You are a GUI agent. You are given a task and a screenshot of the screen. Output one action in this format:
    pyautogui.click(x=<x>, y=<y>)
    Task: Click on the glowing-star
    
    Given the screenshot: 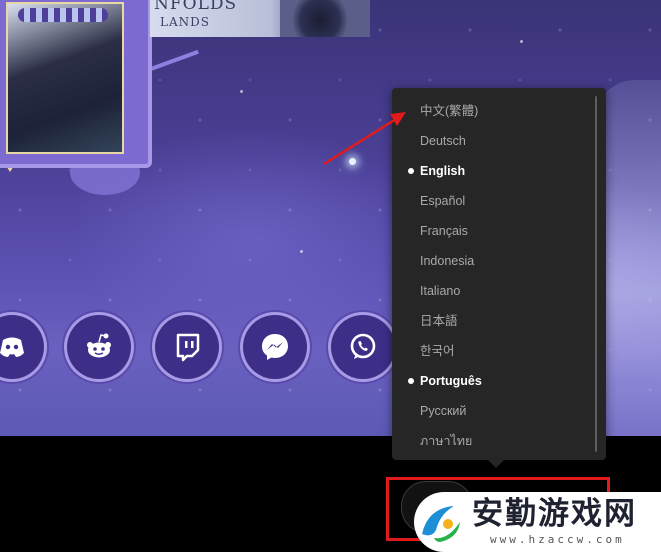 What is the action you would take?
    pyautogui.click(x=352, y=161)
    